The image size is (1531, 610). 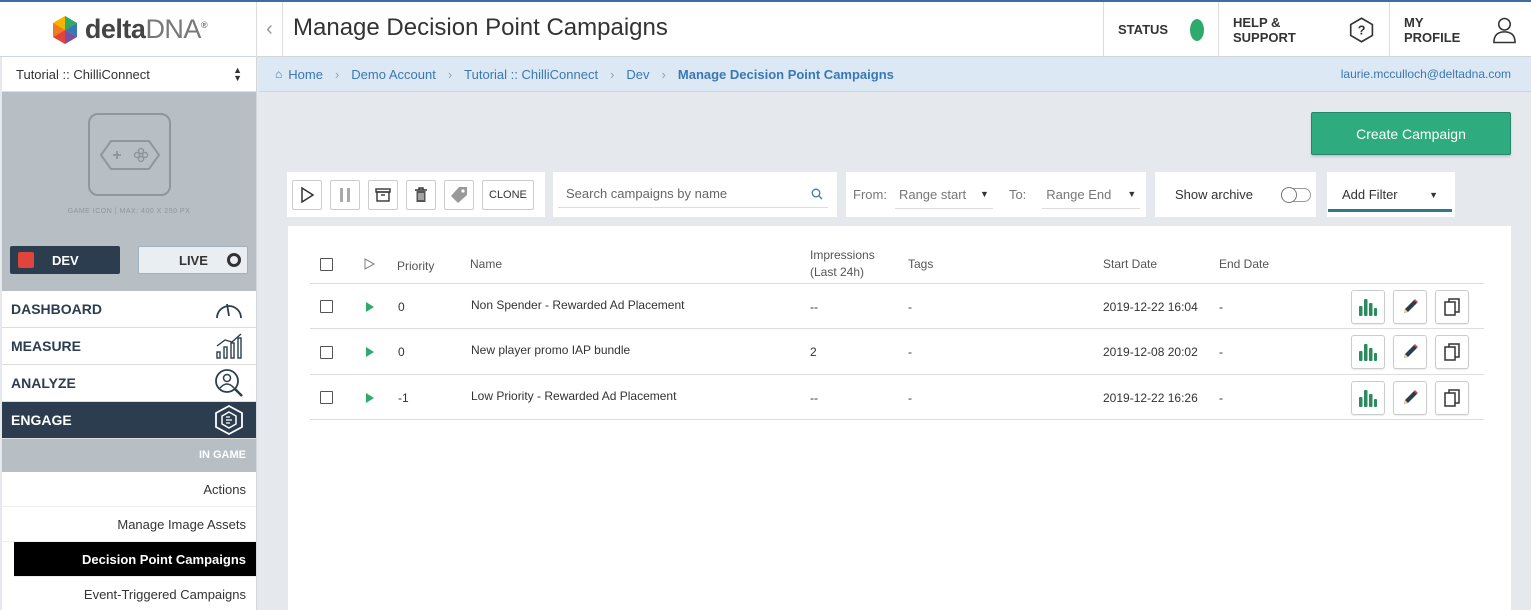 What do you see at coordinates (1244, 264) in the screenshot?
I see `header-end-date: End Date` at bounding box center [1244, 264].